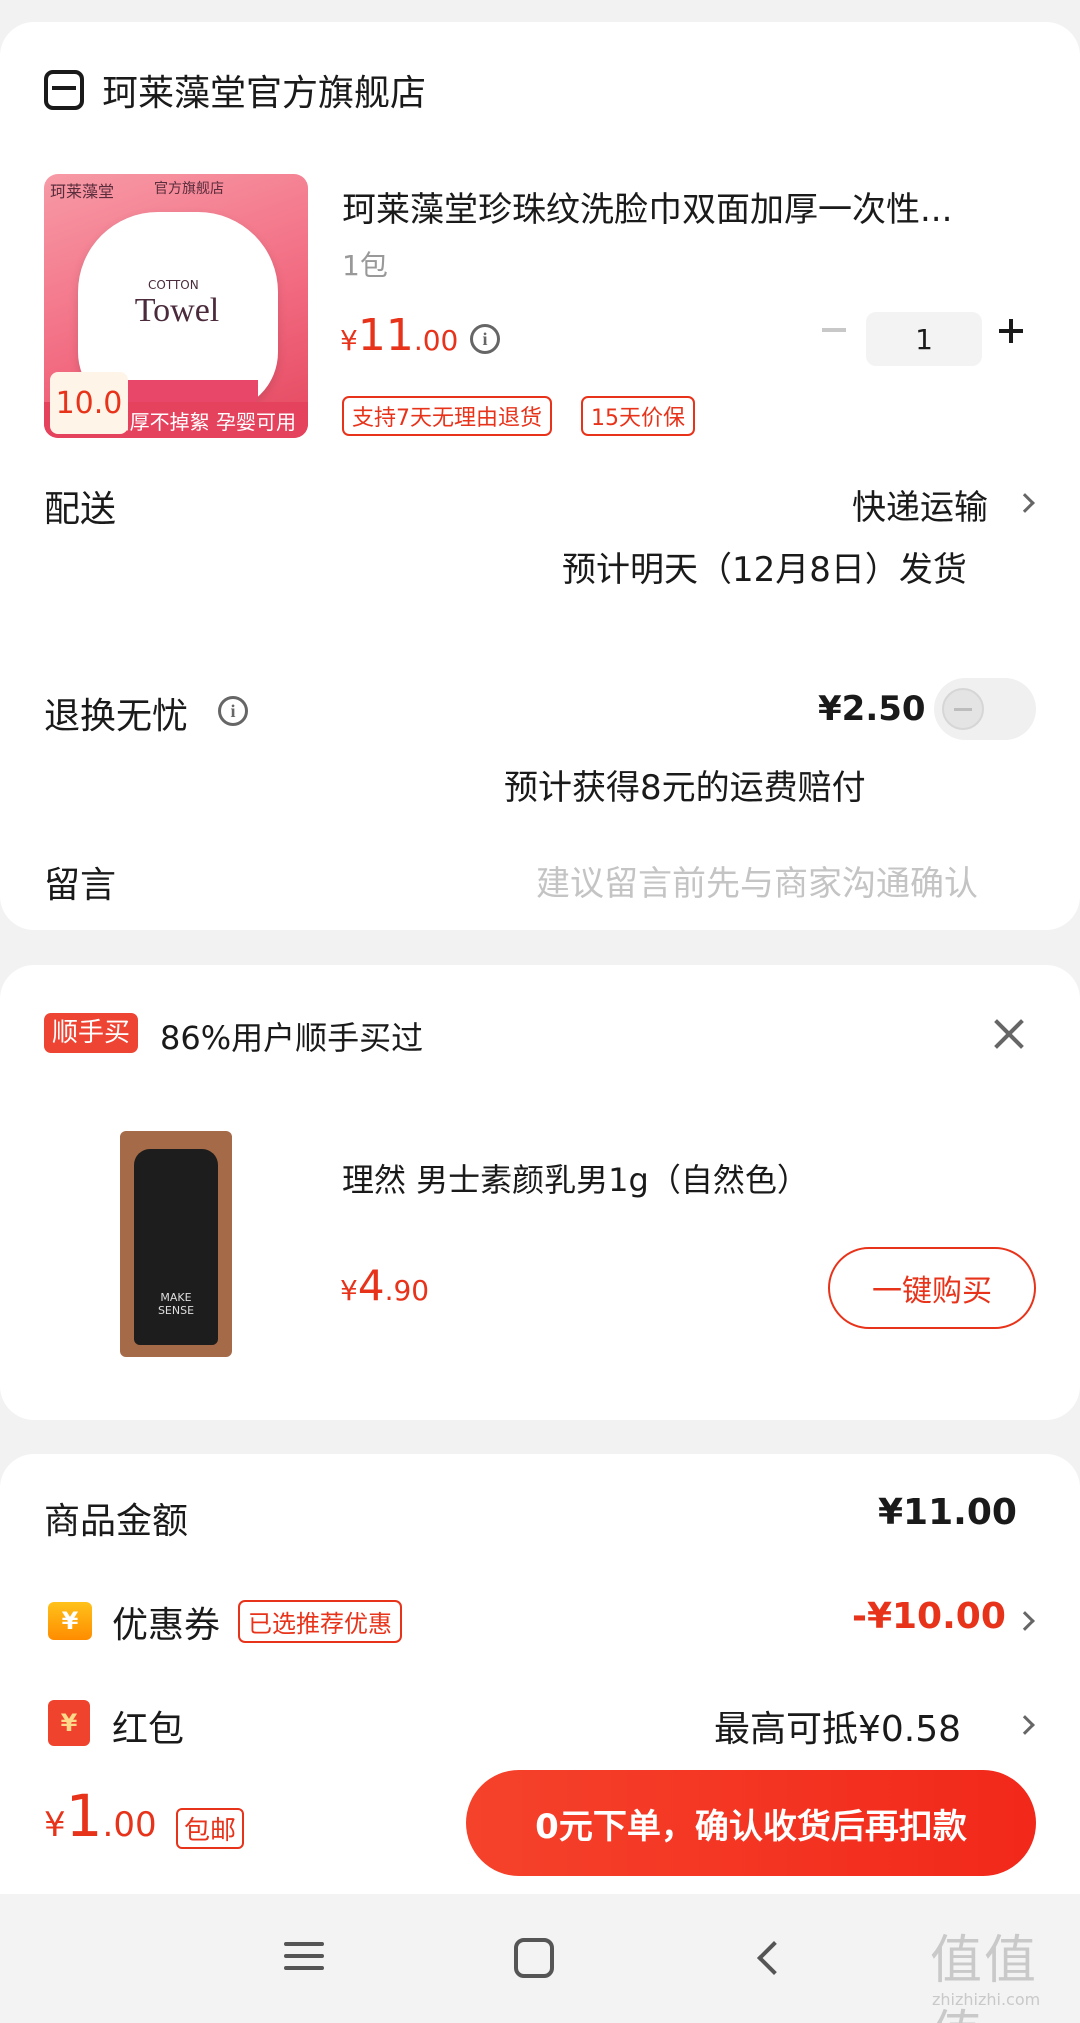 This screenshot has width=1080, height=2023. What do you see at coordinates (177, 310) in the screenshot?
I see `bag-text: Towel` at bounding box center [177, 310].